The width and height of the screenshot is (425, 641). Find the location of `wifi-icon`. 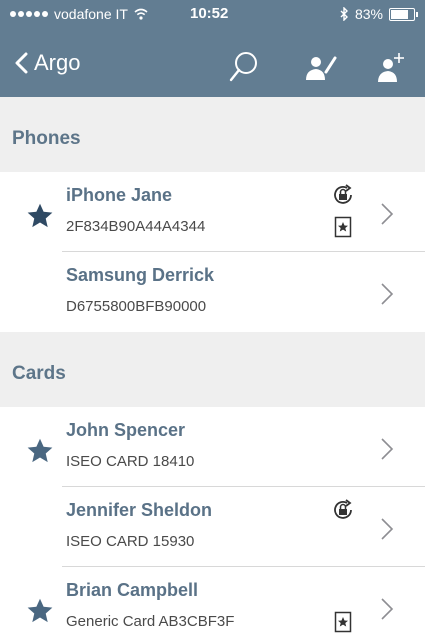

wifi-icon is located at coordinates (141, 14).